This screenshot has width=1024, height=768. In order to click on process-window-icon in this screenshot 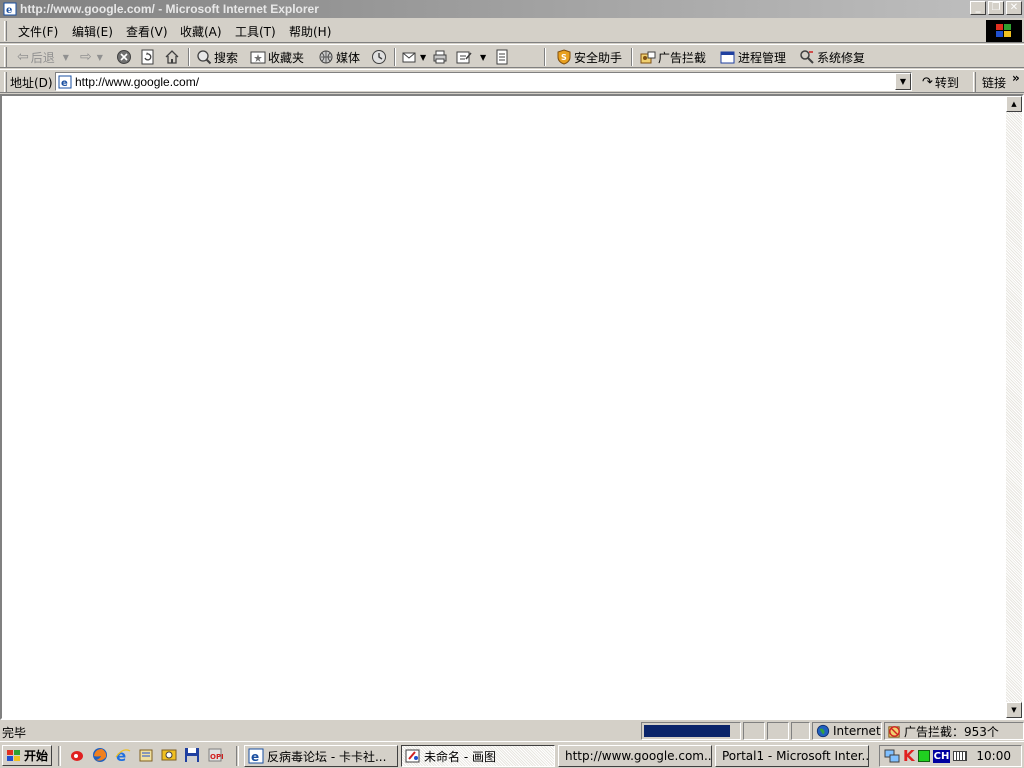, I will do `click(727, 57)`.